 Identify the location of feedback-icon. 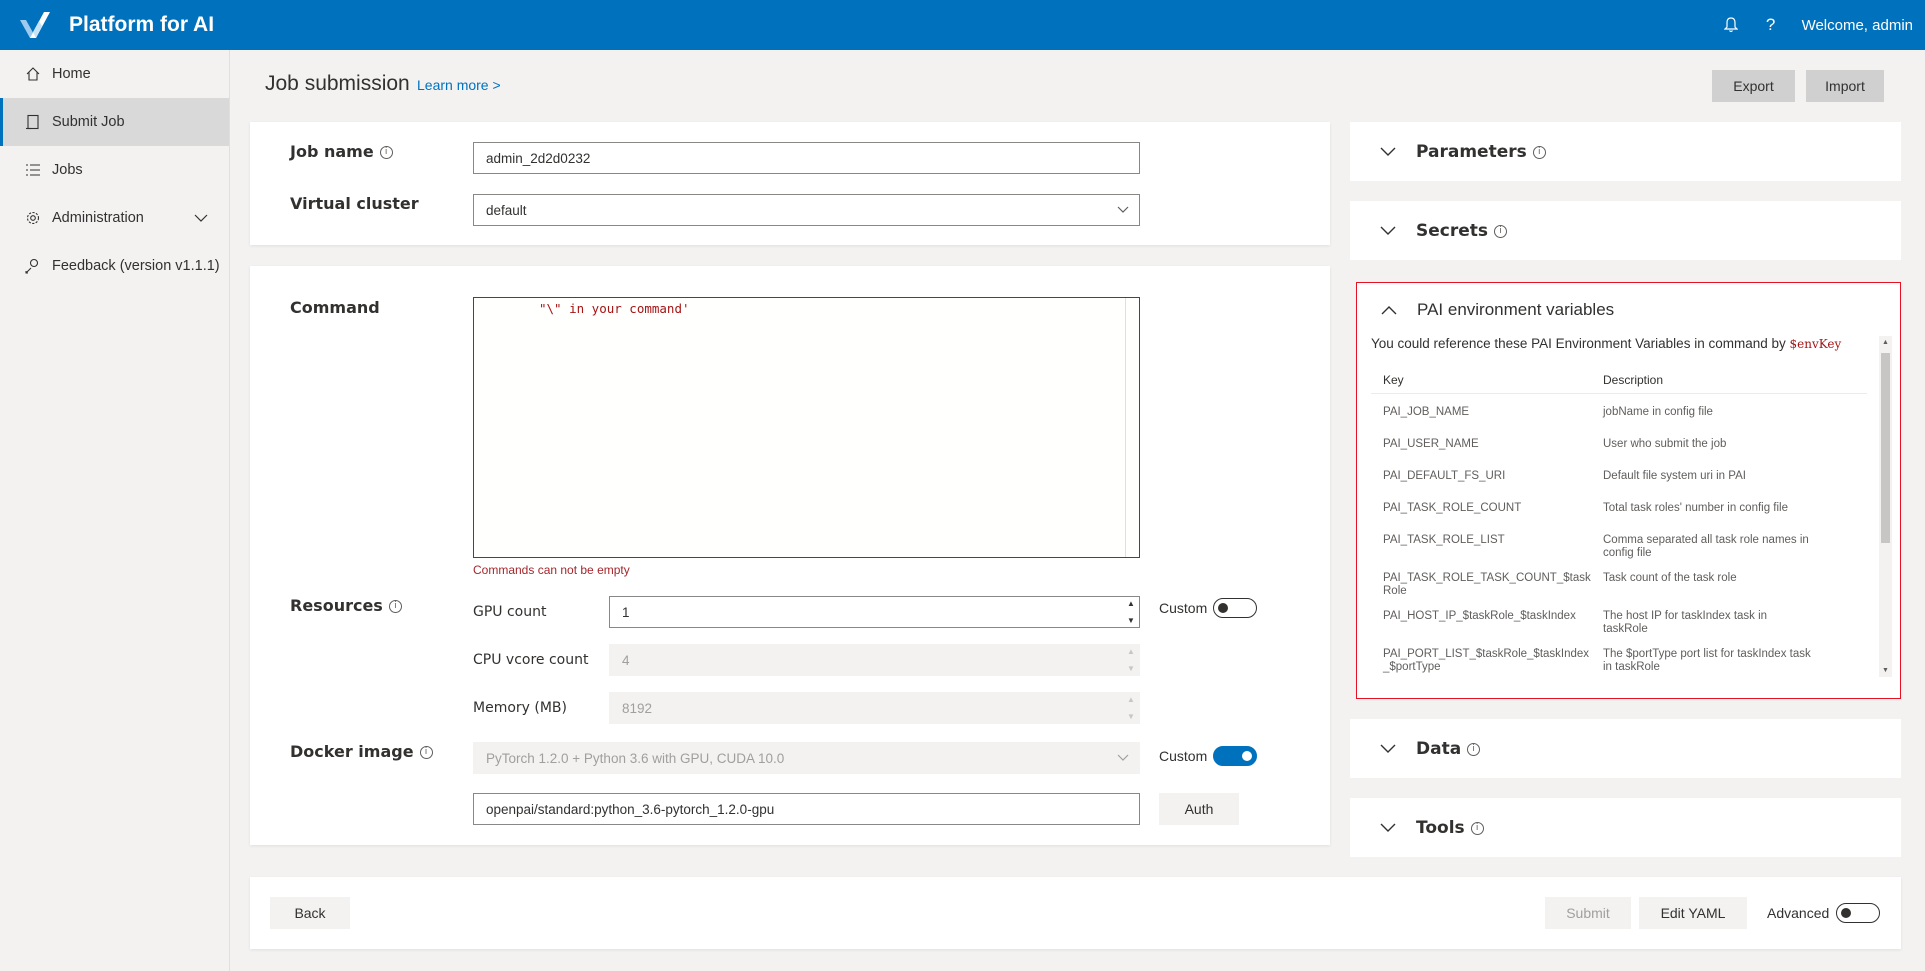
(33, 266).